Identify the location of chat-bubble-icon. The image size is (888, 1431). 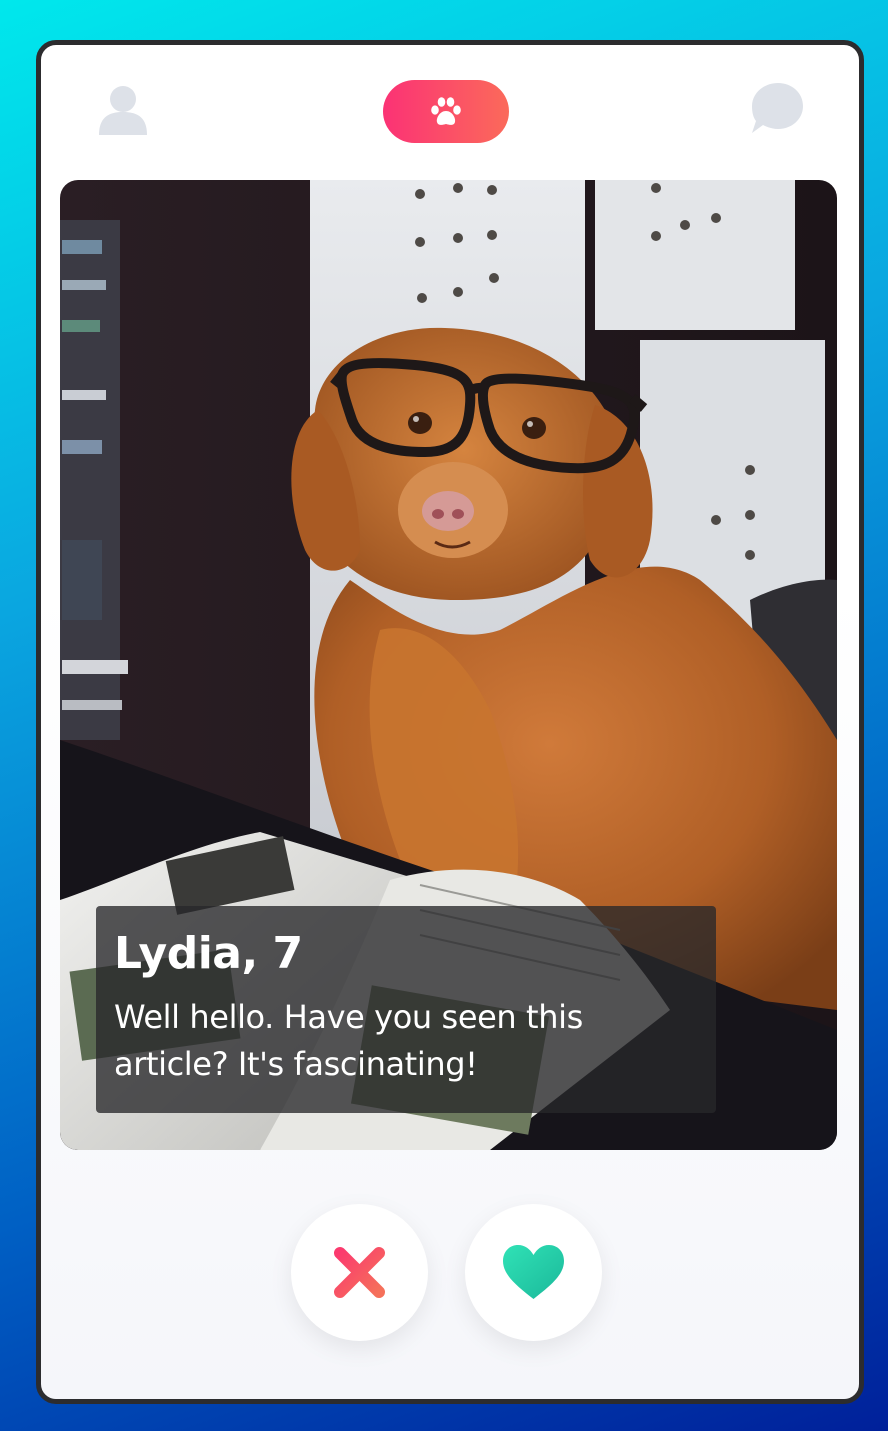
(777, 108).